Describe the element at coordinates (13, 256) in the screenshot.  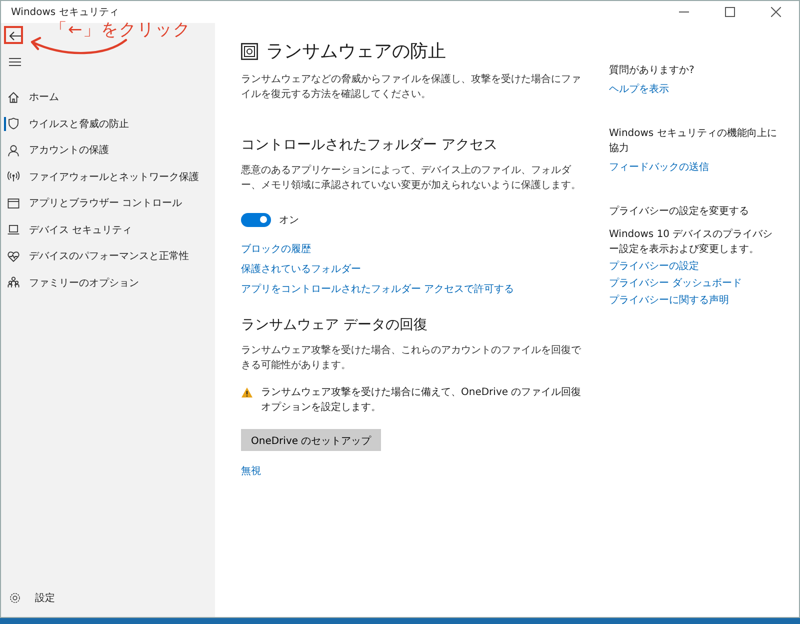
I see `heart-icon` at that location.